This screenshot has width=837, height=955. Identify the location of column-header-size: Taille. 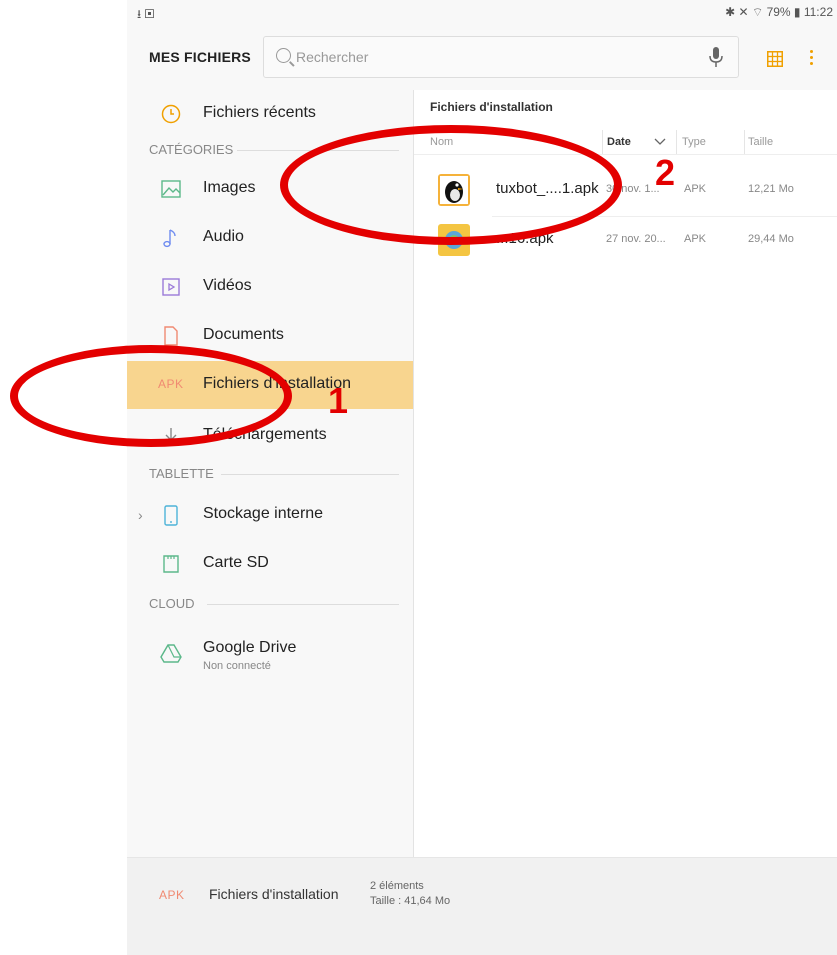
(760, 142).